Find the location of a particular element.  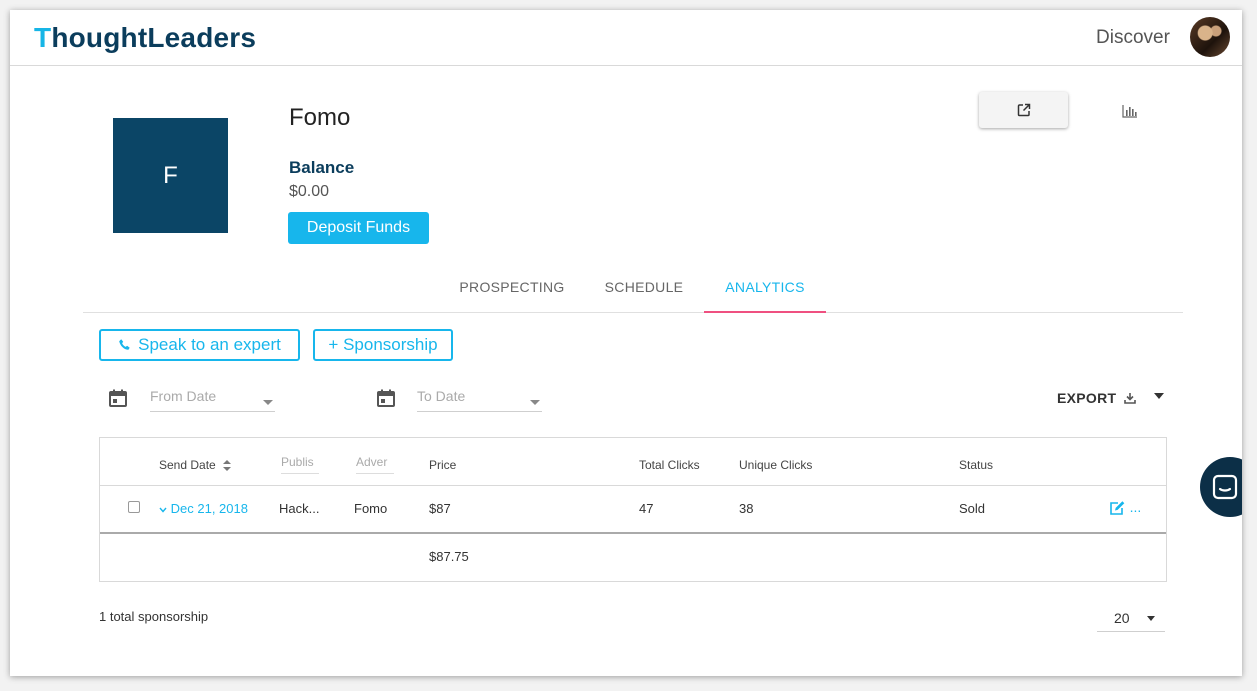

export-button: EXPORT is located at coordinates (1097, 398).